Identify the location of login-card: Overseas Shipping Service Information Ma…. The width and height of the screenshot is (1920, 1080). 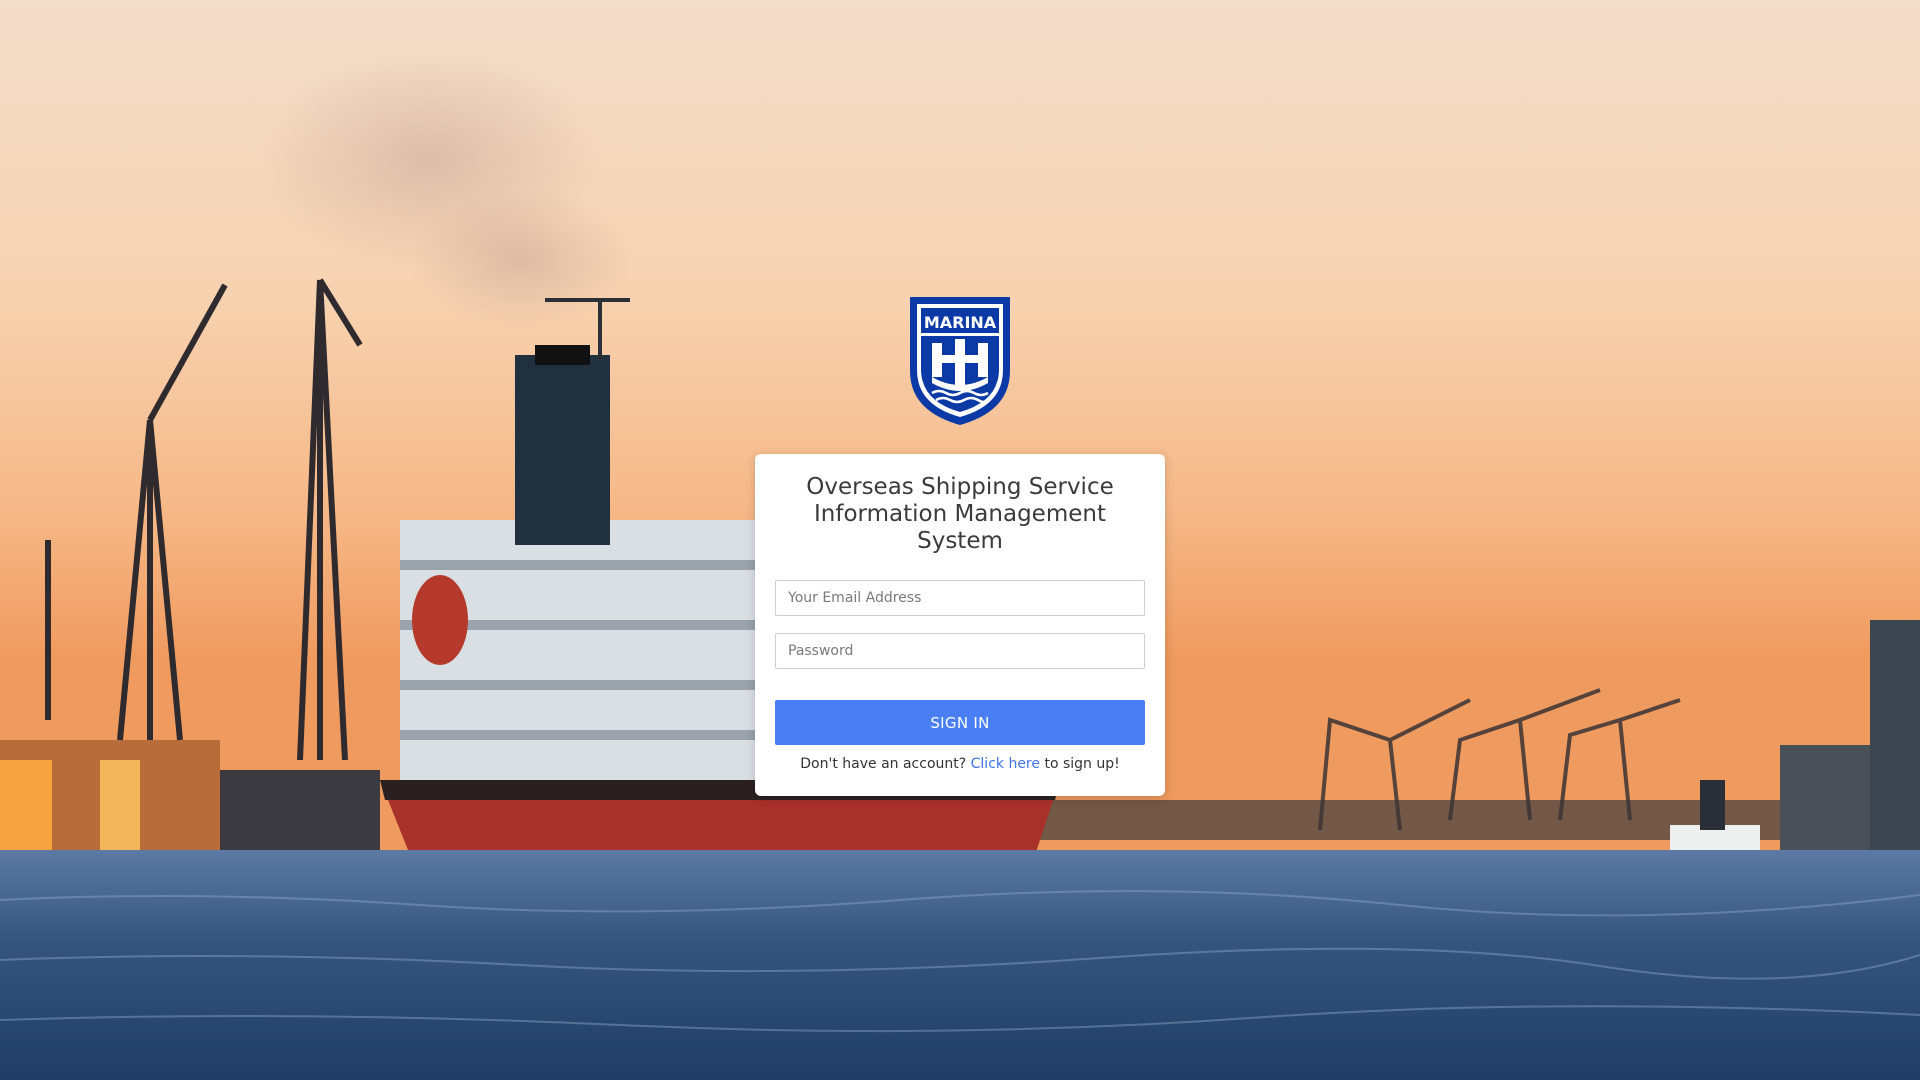
(960, 625).